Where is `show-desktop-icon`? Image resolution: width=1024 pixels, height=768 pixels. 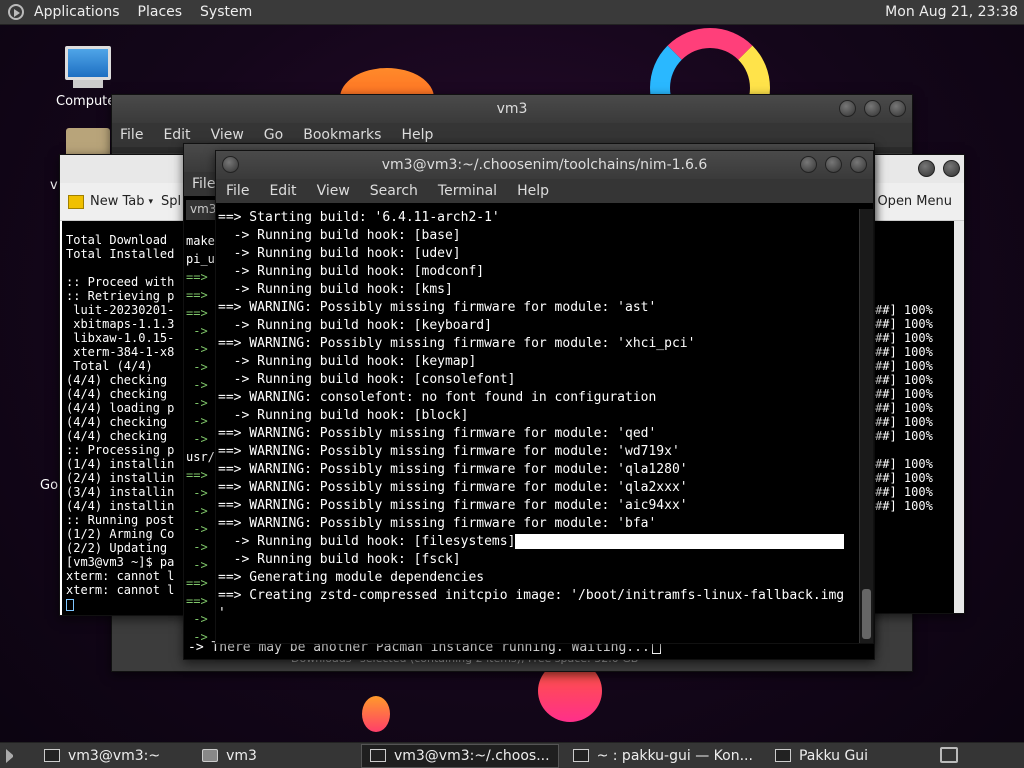
show-desktop-icon is located at coordinates (949, 755).